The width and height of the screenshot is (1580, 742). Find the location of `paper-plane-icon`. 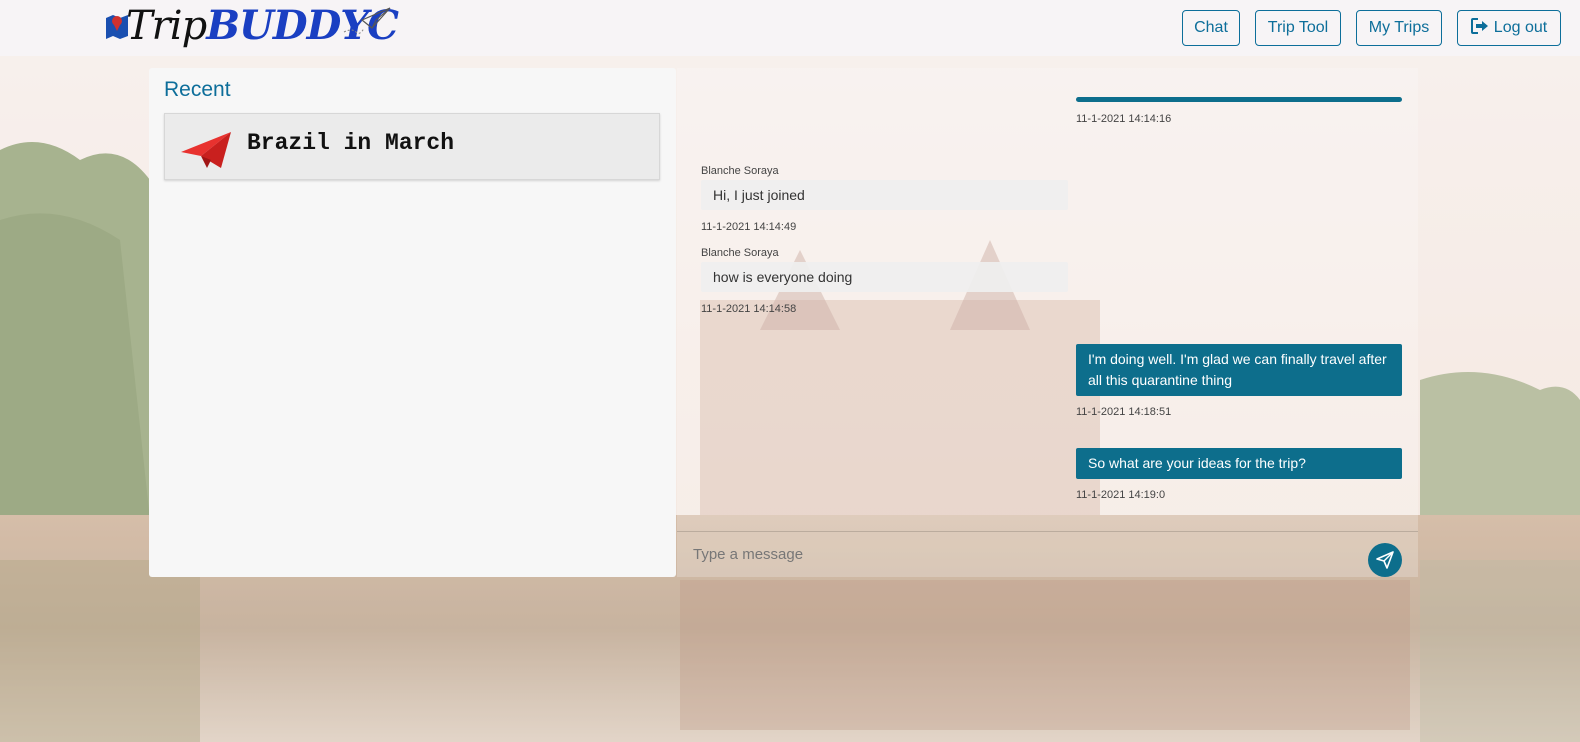

paper-plane-icon is located at coordinates (206, 150).